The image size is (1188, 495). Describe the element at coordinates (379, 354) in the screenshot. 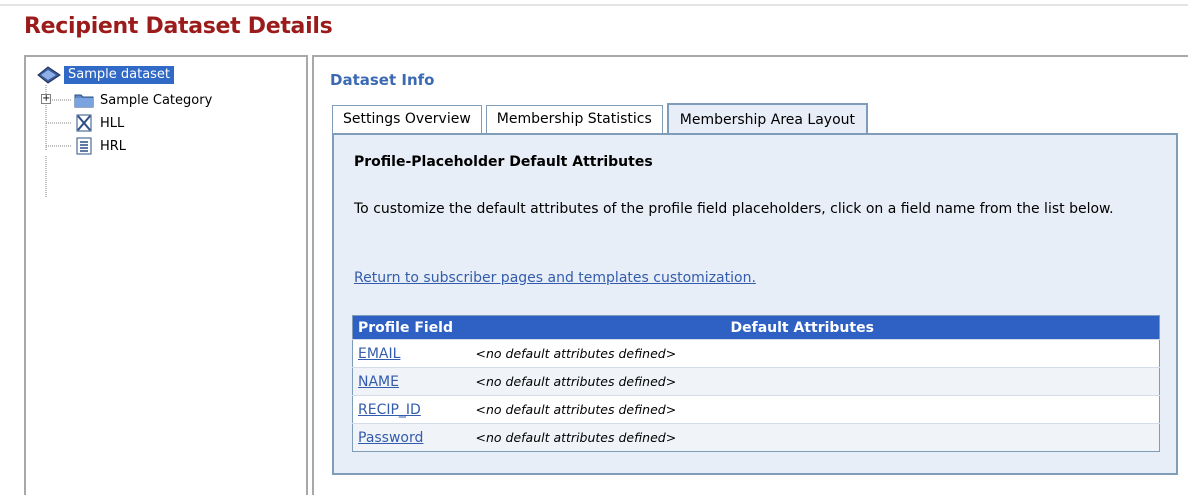

I see `field-link-email: EMAIL` at that location.